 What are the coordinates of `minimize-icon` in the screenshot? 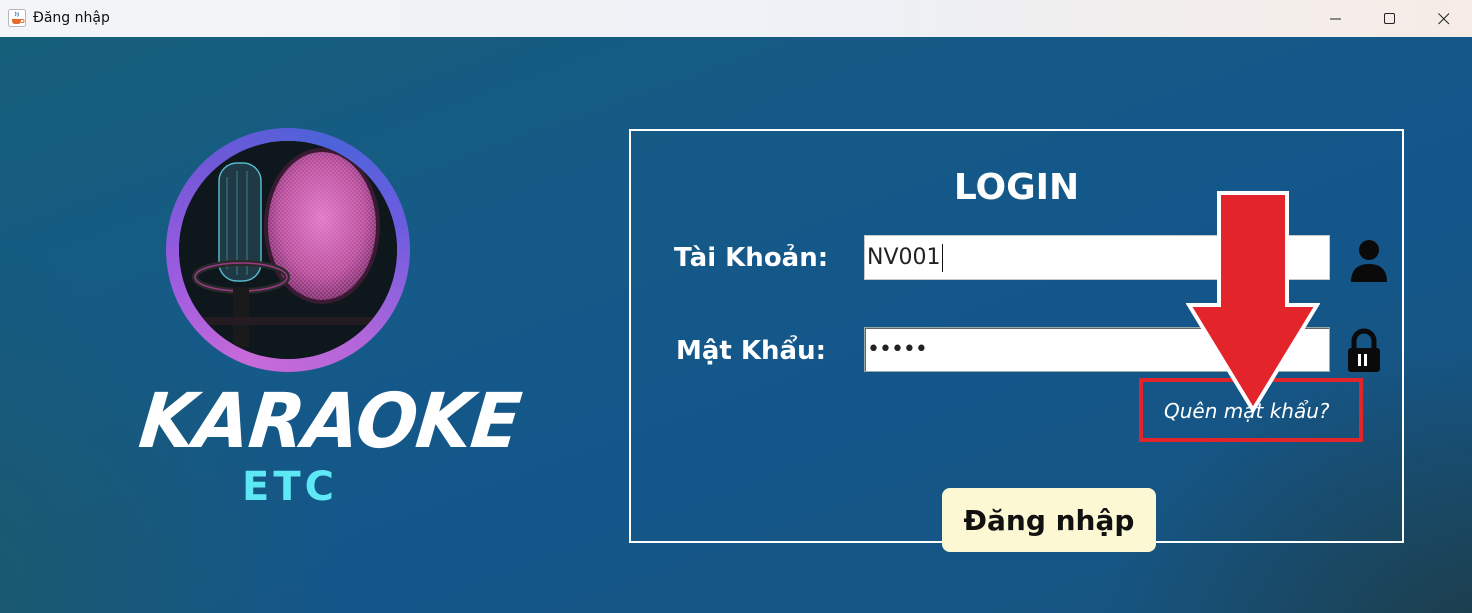 It's located at (1335, 18).